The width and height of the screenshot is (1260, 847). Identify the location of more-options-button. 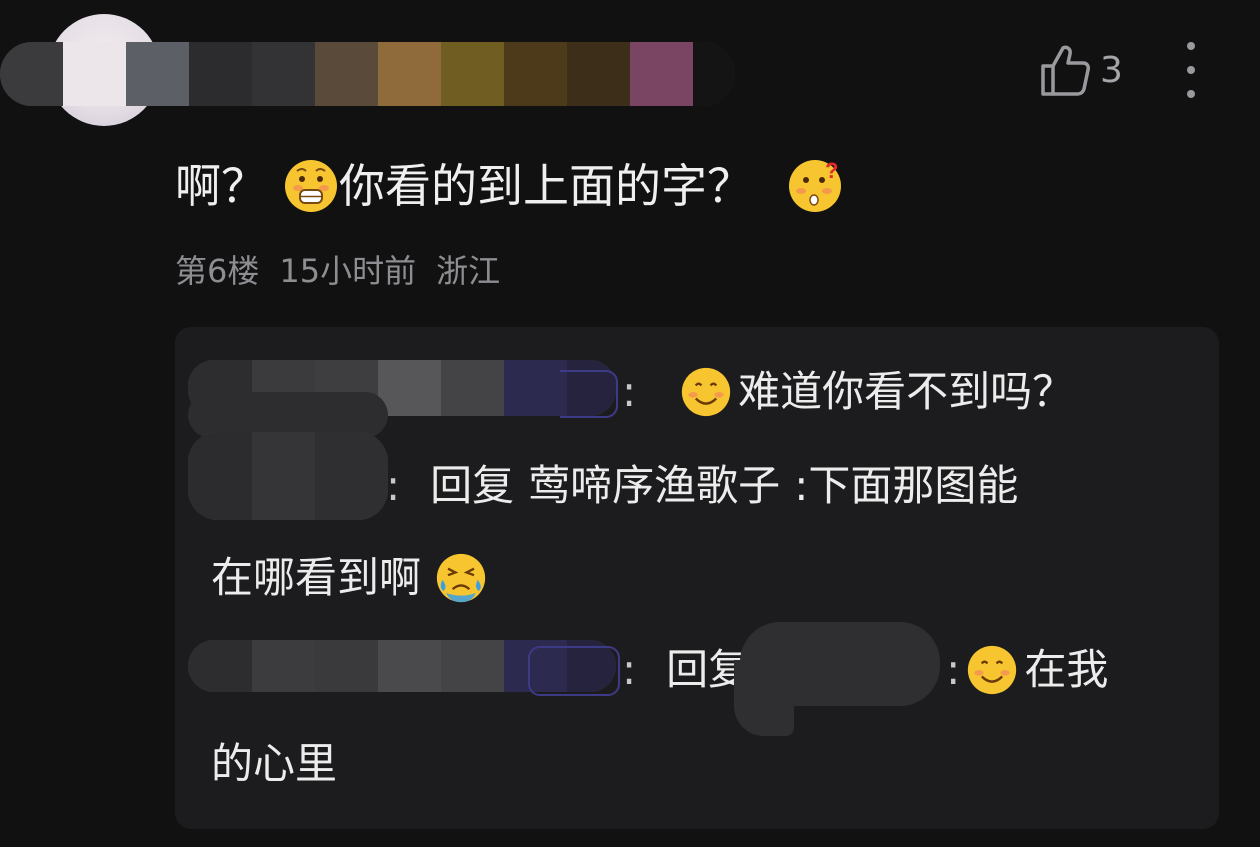
(1191, 70).